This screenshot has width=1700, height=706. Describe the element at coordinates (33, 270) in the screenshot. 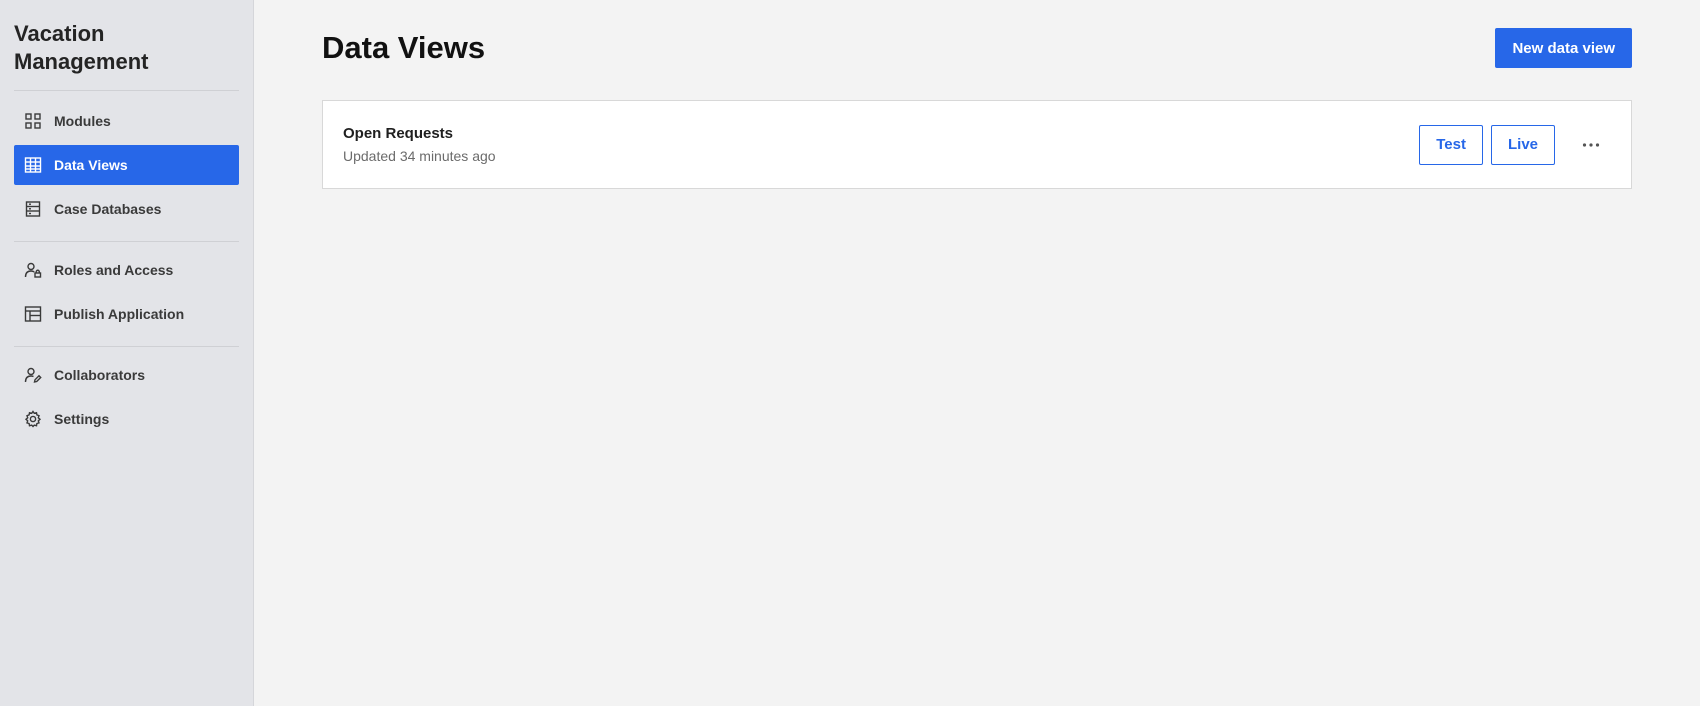

I see `user-lock-icon` at that location.